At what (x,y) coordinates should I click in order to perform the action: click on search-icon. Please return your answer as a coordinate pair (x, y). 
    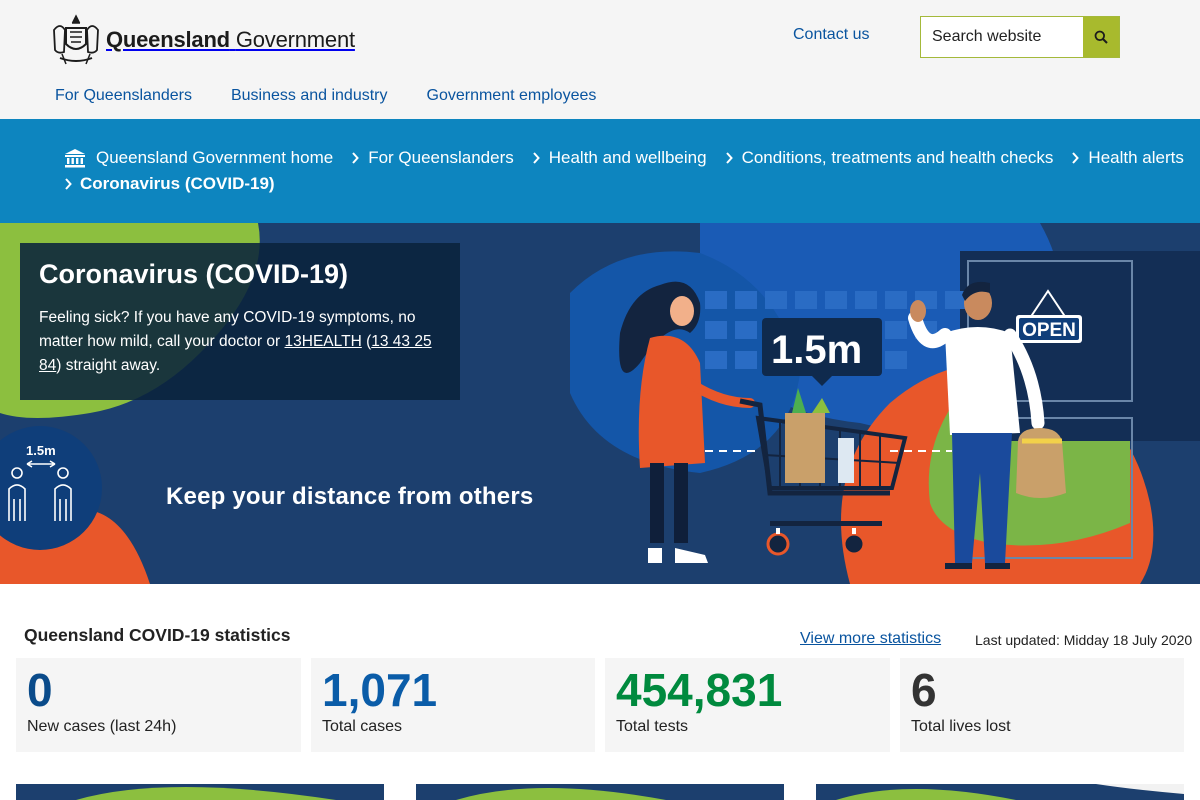
    Looking at the image, I should click on (1101, 37).